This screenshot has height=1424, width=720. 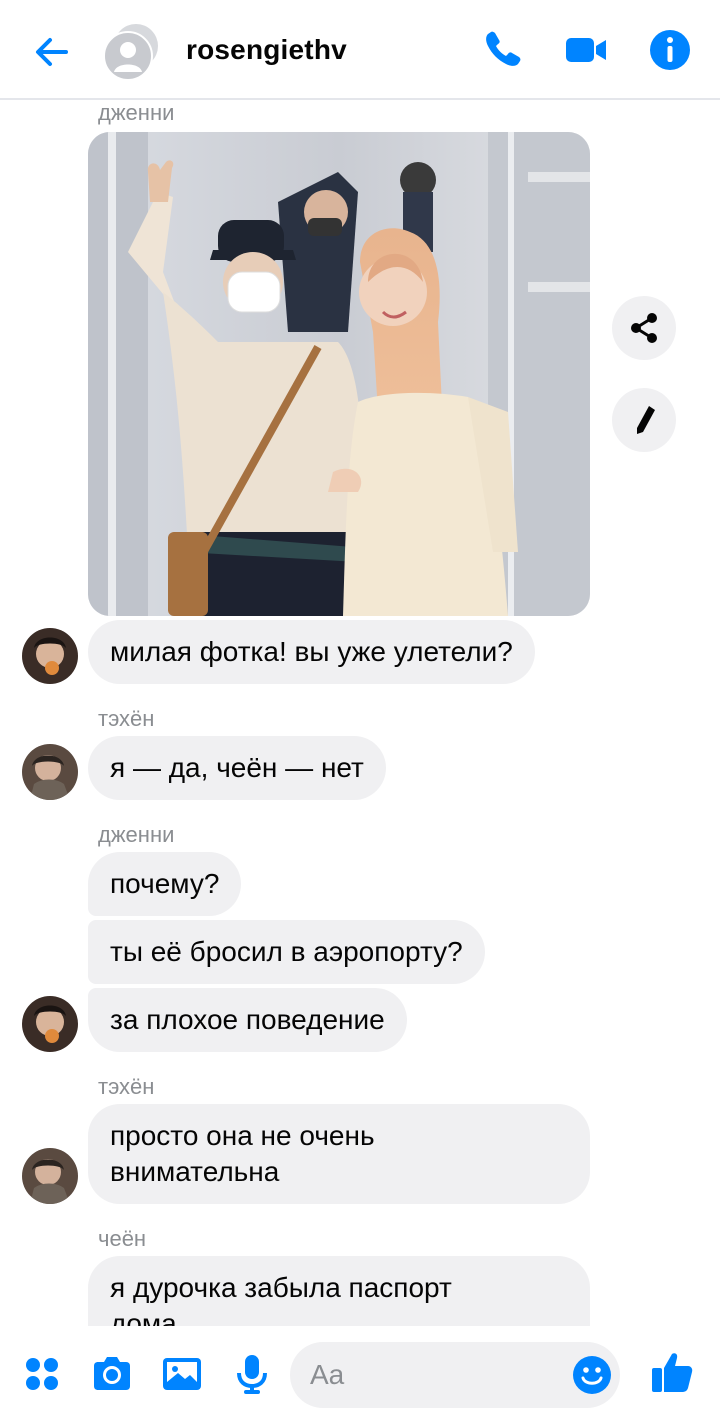 I want to click on contact-name: rosengiethv, so click(x=266, y=50).